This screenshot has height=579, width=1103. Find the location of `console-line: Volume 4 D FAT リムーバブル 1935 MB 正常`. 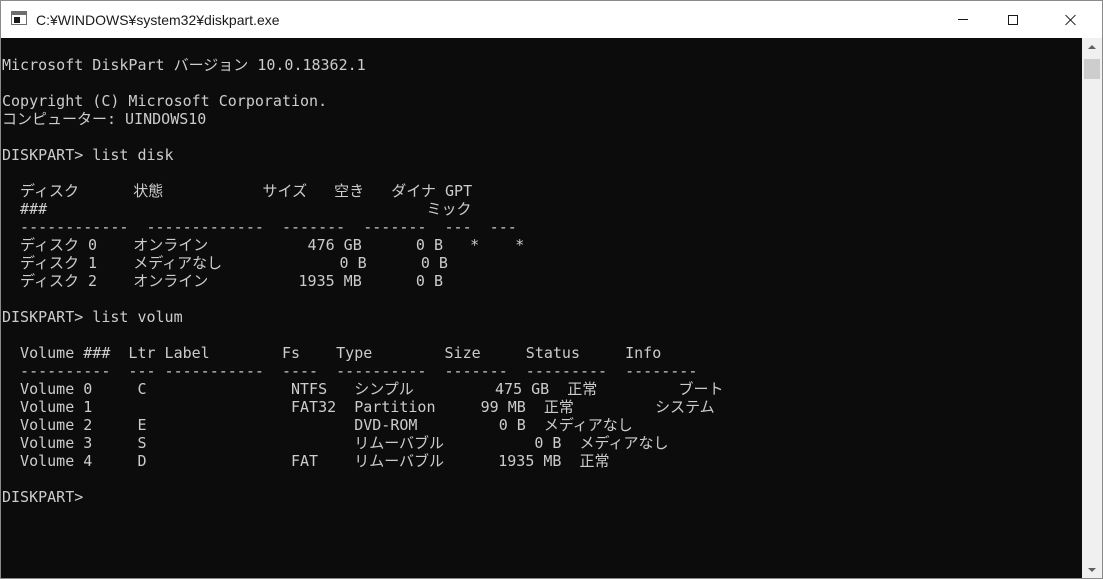

console-line: Volume 4 D FAT リムーバブル 1935 MB 正常 is located at coordinates (306, 461).